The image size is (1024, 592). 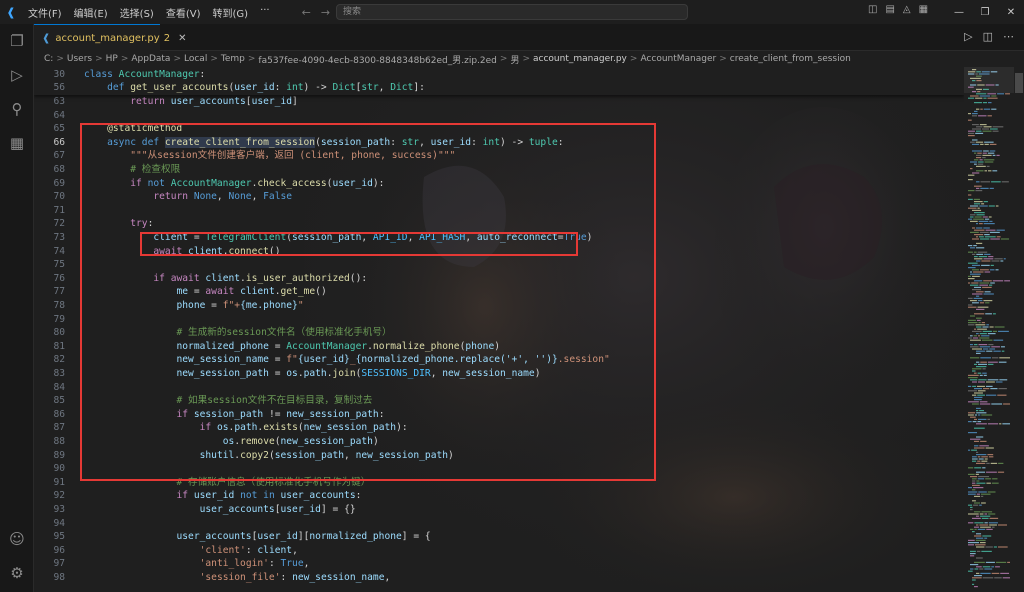 I want to click on tab-account-manager: ❰ account_manager.py 2 ✕, so click(x=110, y=37).